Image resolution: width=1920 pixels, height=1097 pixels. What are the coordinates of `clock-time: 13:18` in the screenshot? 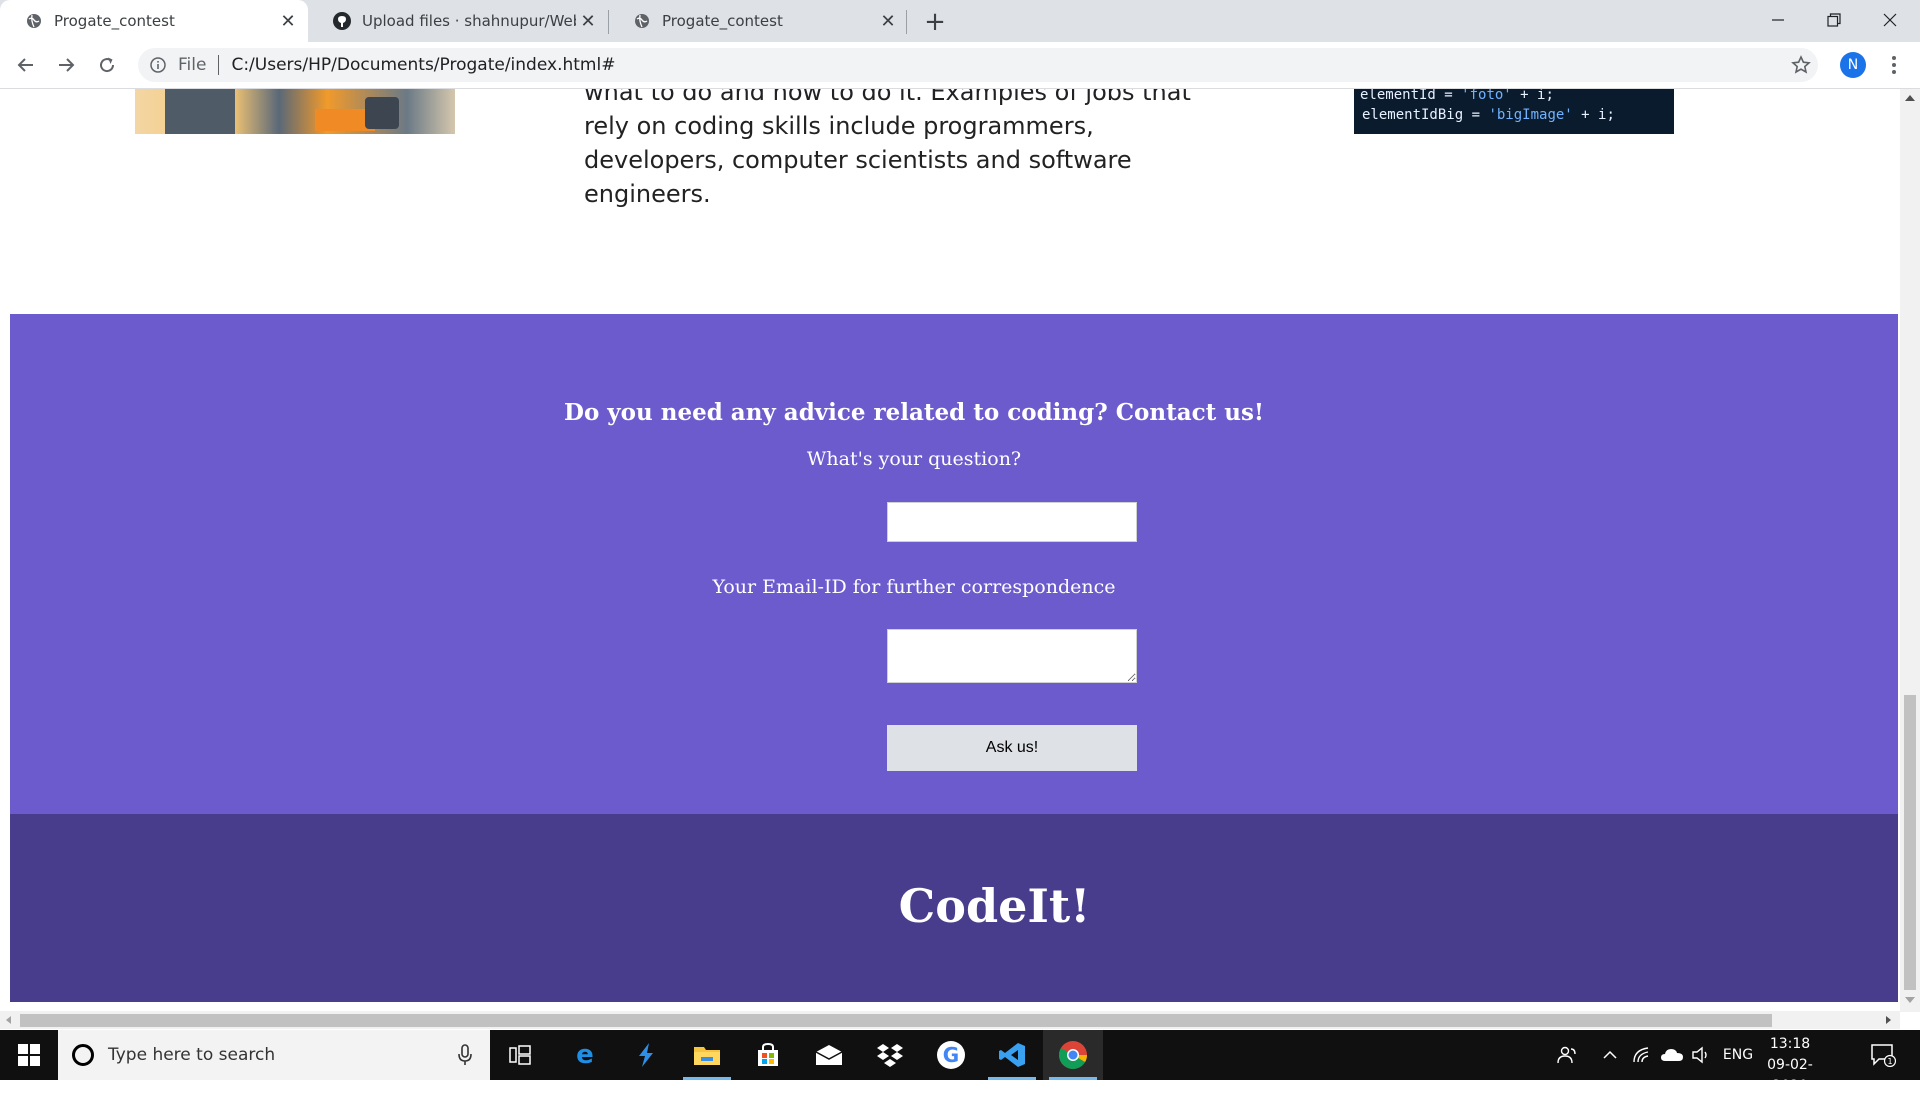 It's located at (1790, 1044).